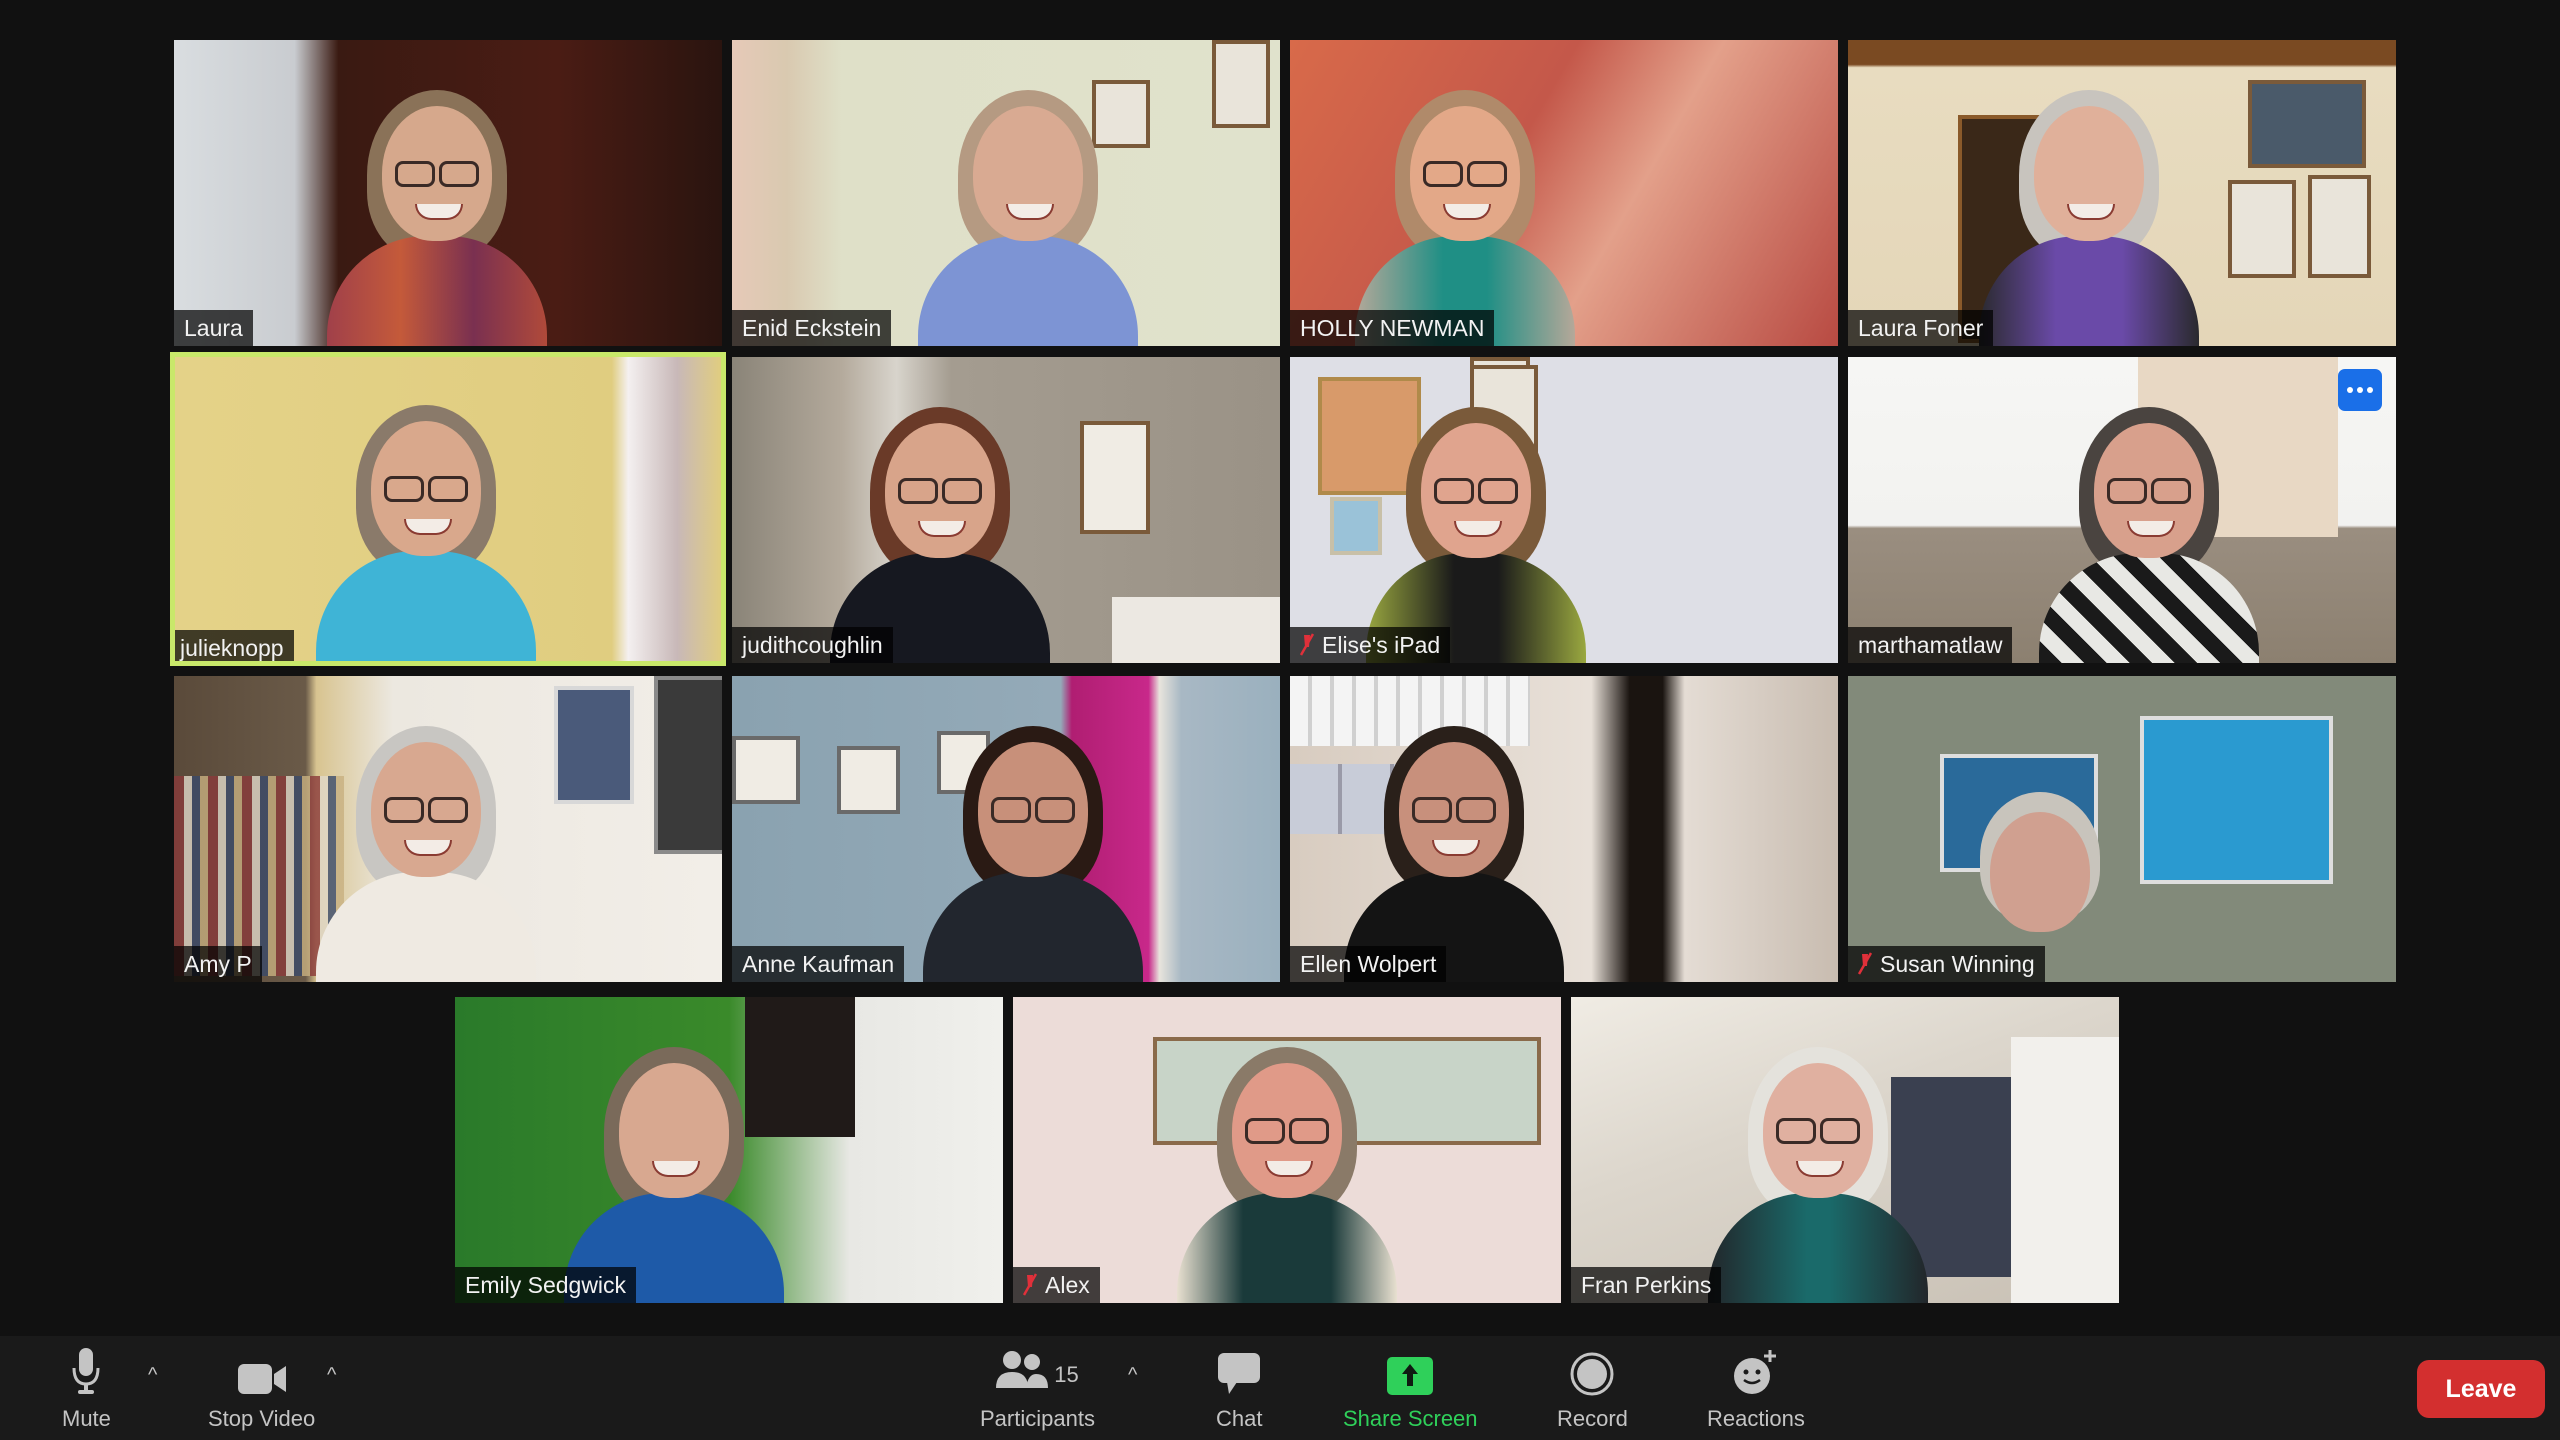 This screenshot has width=2560, height=1440. I want to click on participants-button: 15 Participants, so click(1037, 1388).